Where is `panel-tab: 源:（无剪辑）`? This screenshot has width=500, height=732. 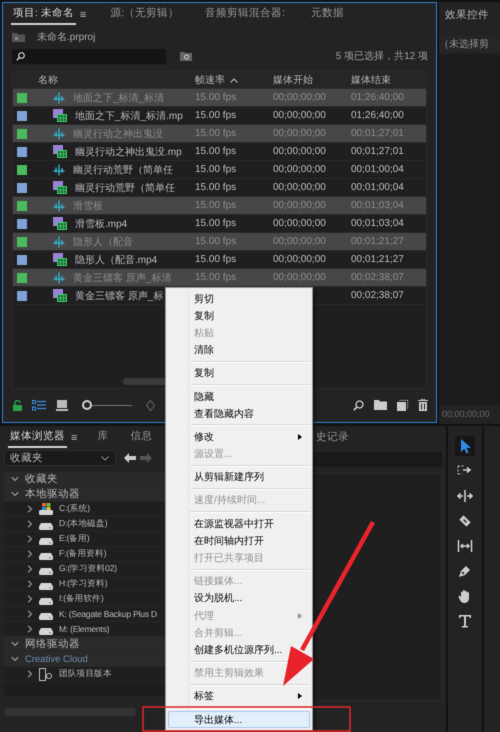 panel-tab: 源:（无剪辑） is located at coordinates (145, 13).